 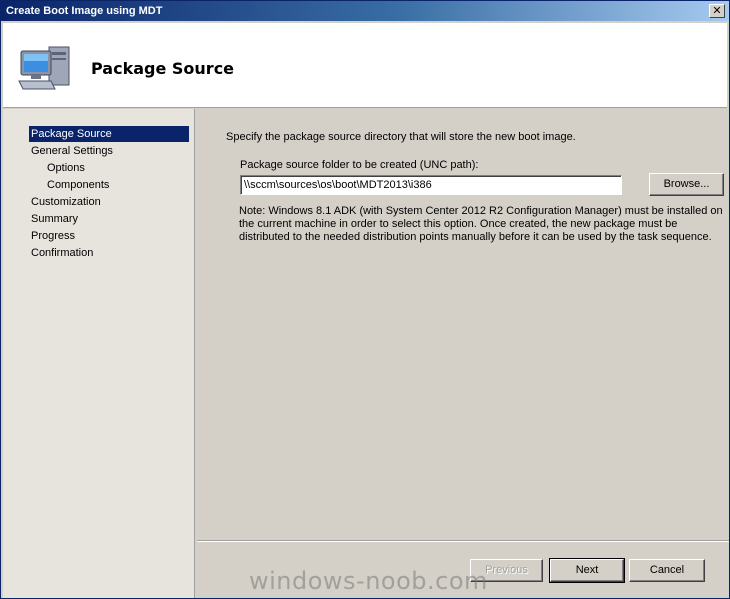 I want to click on close-icon: ✕, so click(x=717, y=10).